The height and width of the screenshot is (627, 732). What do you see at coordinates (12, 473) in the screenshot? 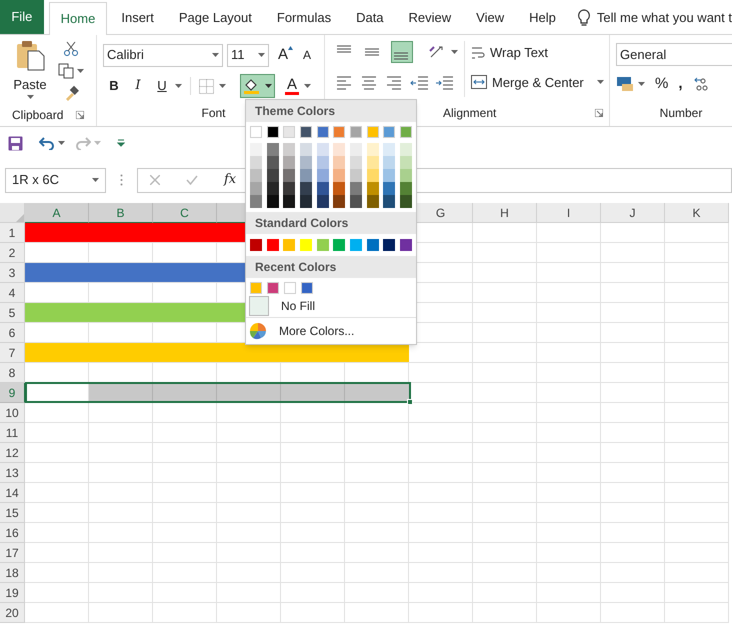
I see `row-header: 13` at bounding box center [12, 473].